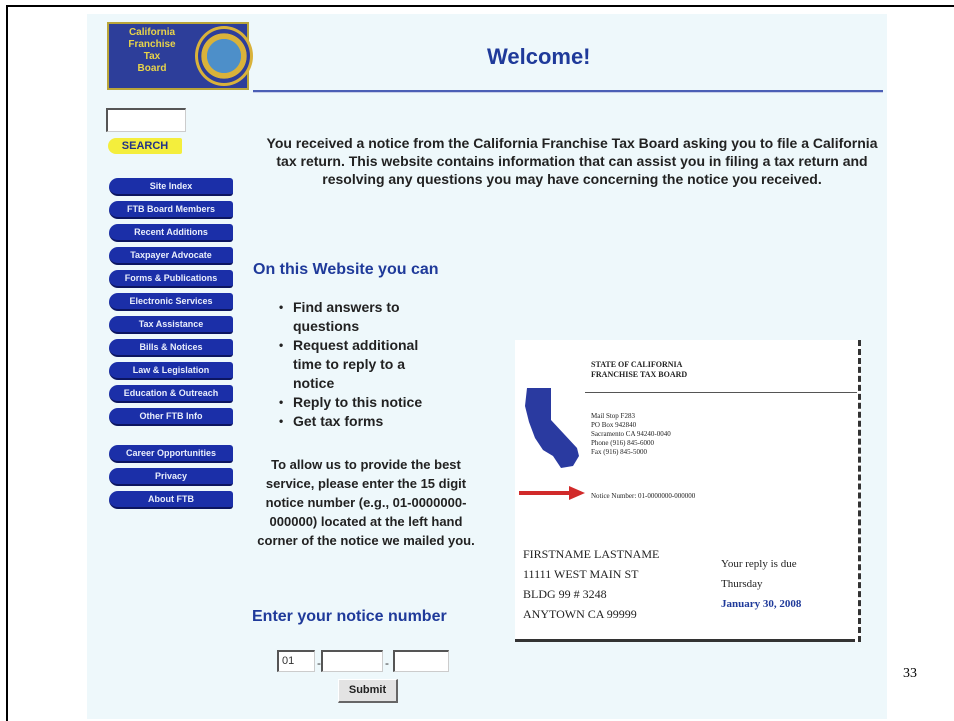 The width and height of the screenshot is (954, 721). I want to click on nav-law-legislation: Law & Legislation, so click(171, 371).